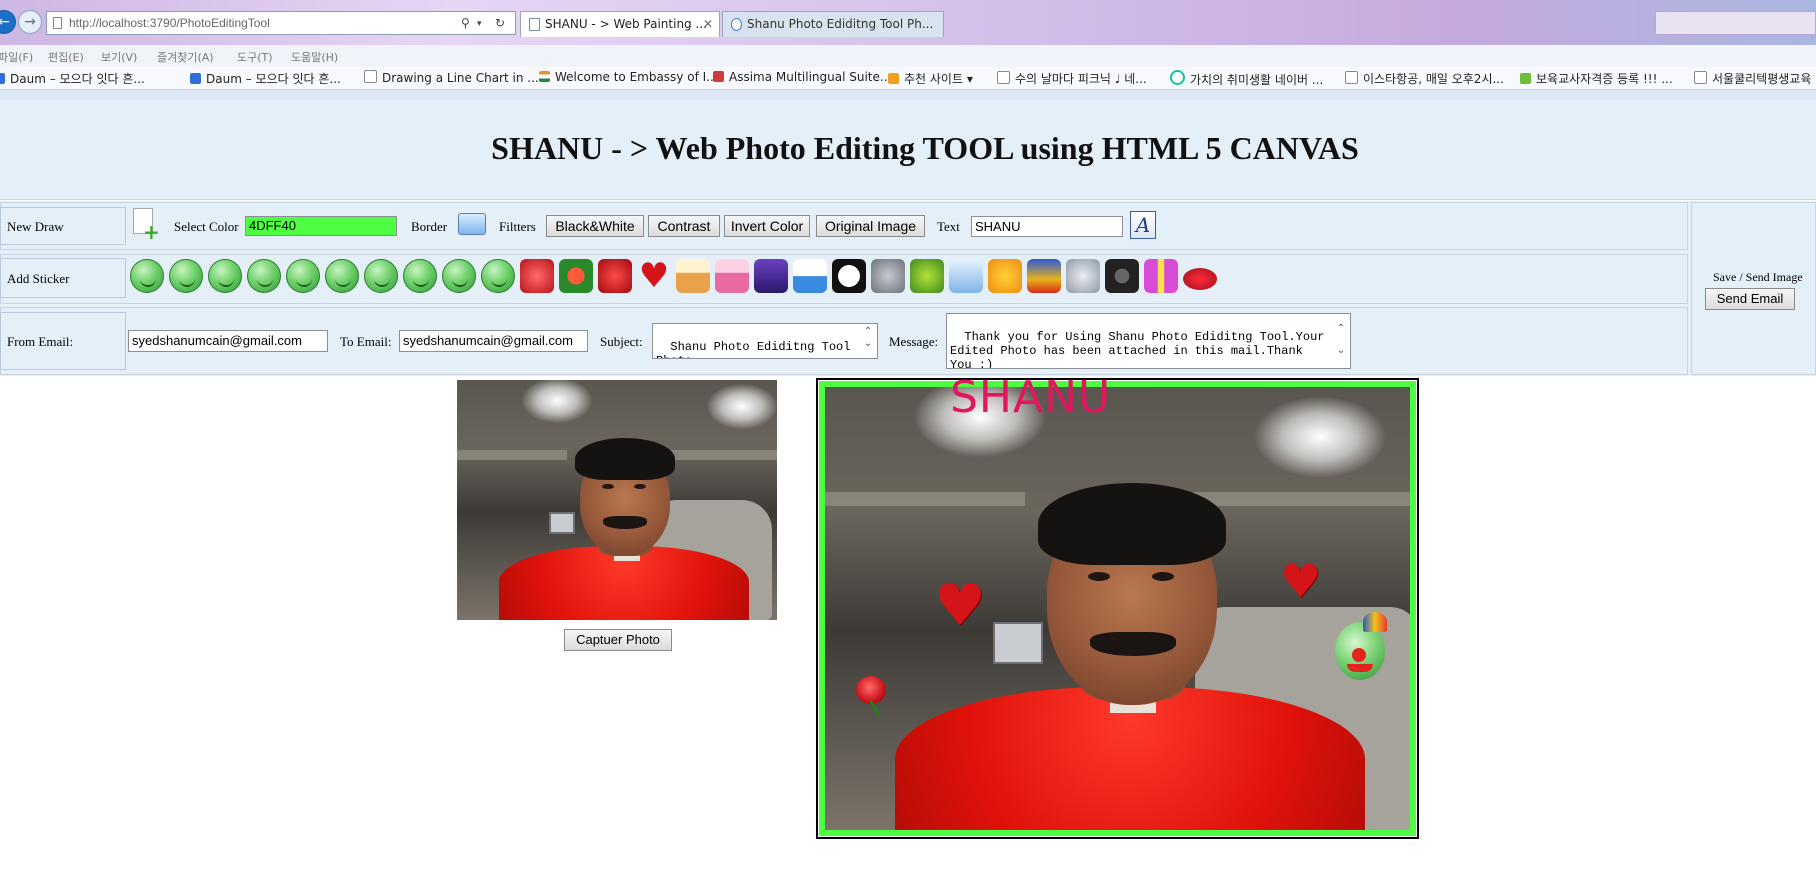  I want to click on panda-icon, so click(849, 276).